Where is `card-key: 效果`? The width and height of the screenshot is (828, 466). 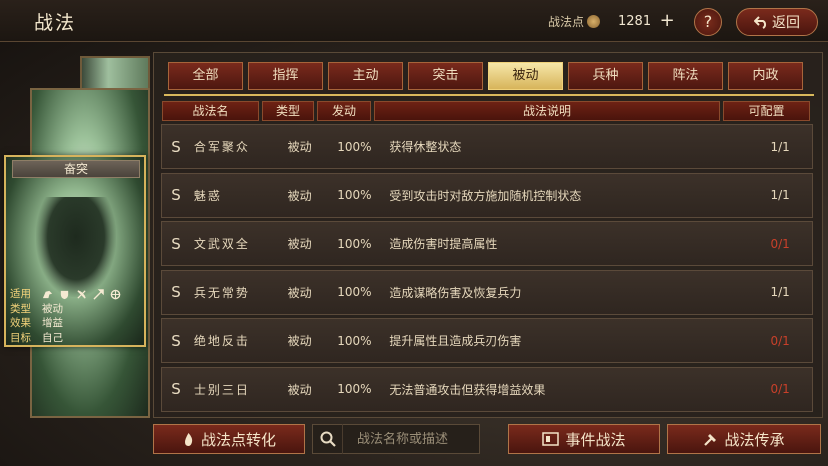
card-key: 效果 is located at coordinates (20, 323).